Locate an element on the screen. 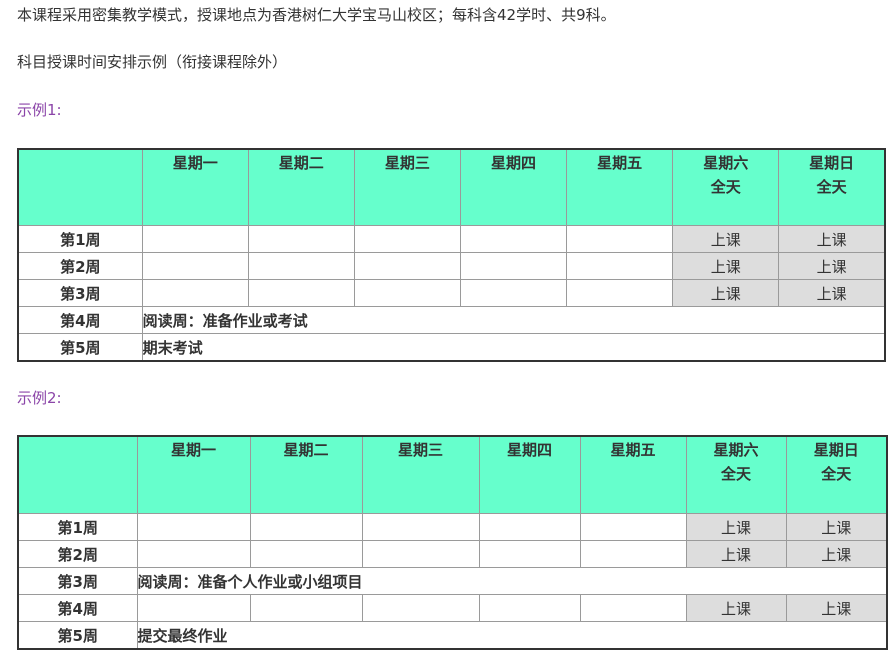 Image resolution: width=895 pixels, height=661 pixels. week-note: 期末考试 is located at coordinates (513, 347).